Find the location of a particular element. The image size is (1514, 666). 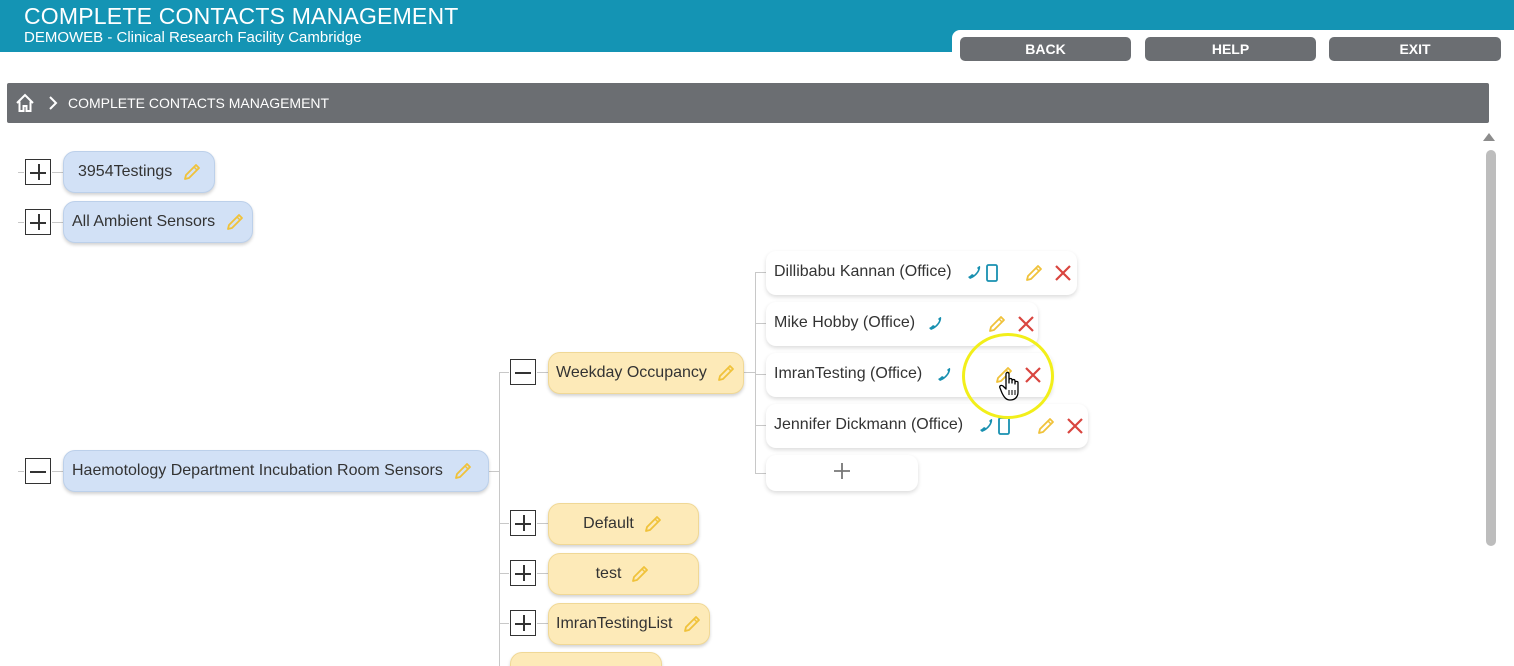

schedule-label: Default is located at coordinates (608, 523).